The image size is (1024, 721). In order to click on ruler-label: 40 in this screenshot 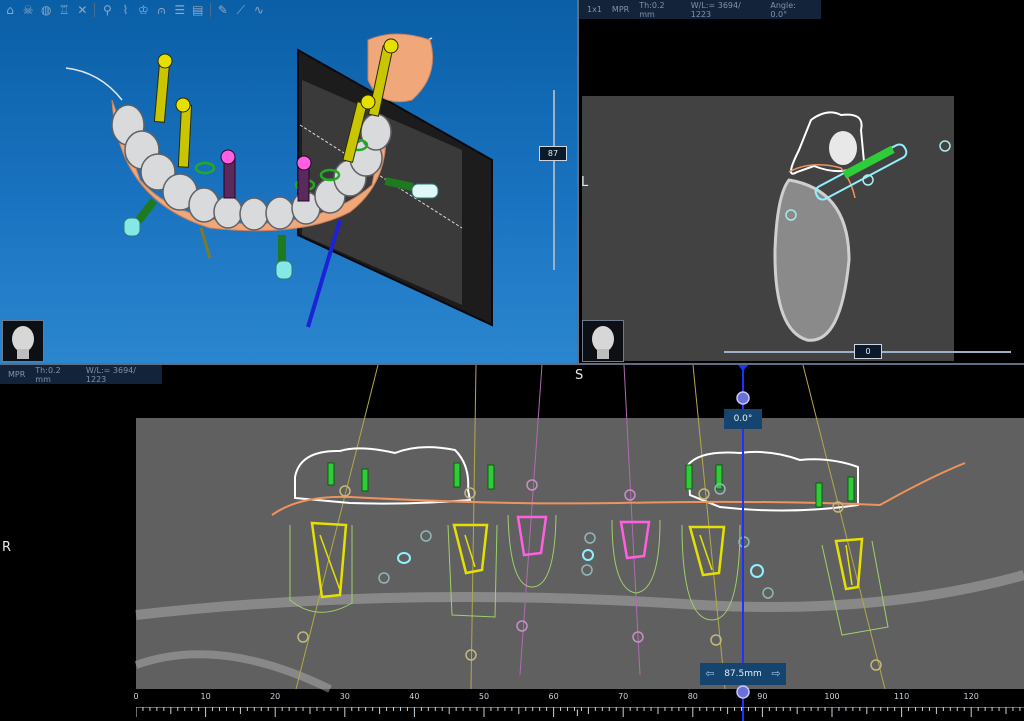, I will do `click(414, 696)`.